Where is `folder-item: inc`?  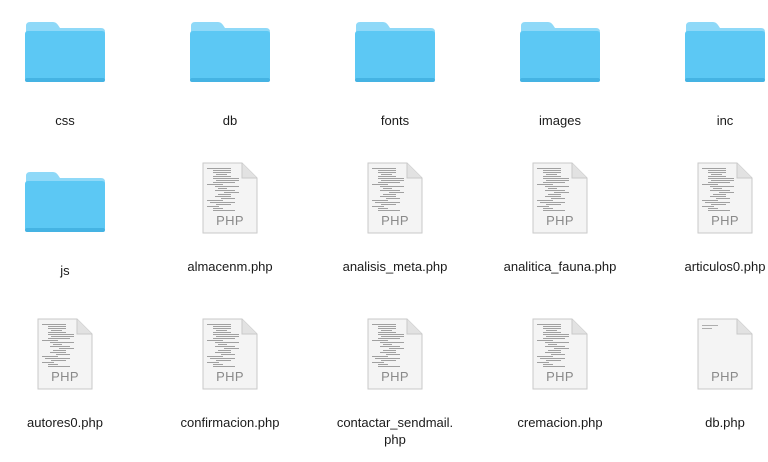
folder-item: inc is located at coordinates (709, 70).